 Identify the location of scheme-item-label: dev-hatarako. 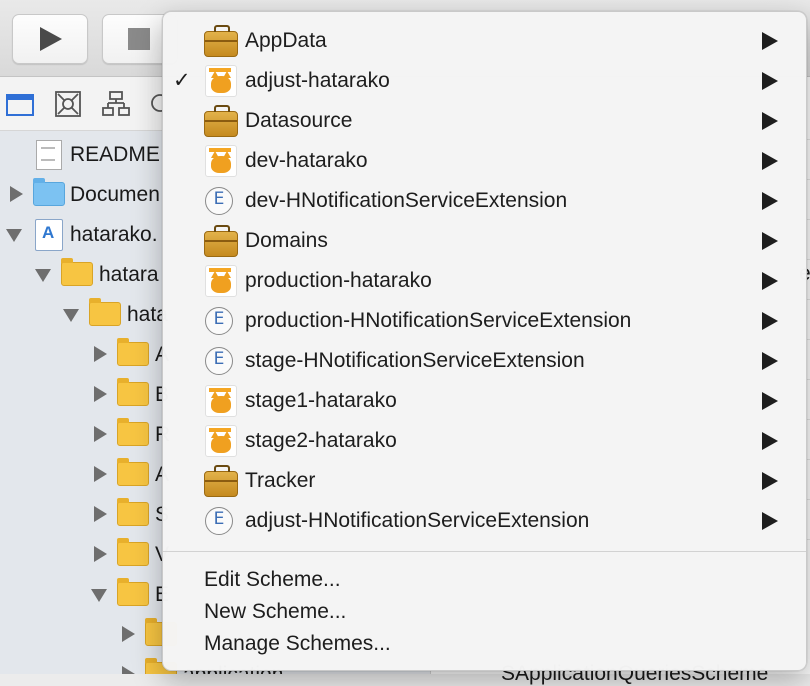
(306, 160).